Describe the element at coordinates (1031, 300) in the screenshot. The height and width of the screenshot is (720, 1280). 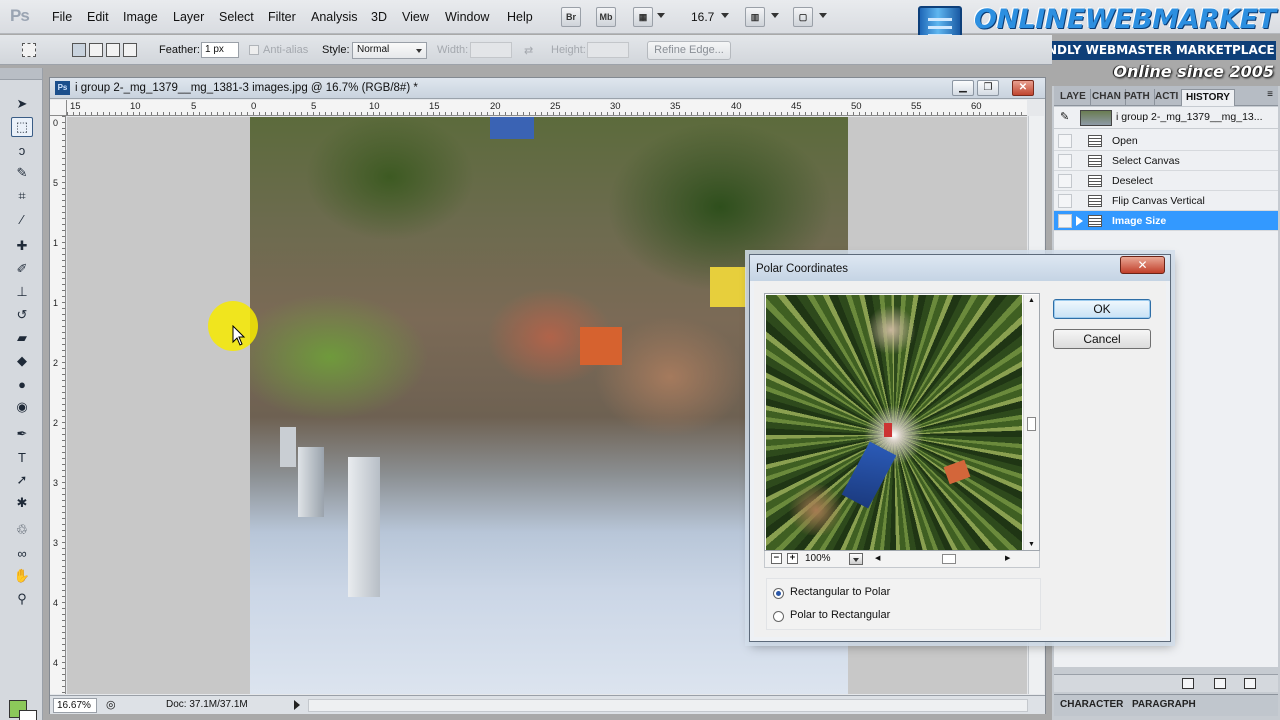
I see `scroll-up-icon: ▲` at that location.